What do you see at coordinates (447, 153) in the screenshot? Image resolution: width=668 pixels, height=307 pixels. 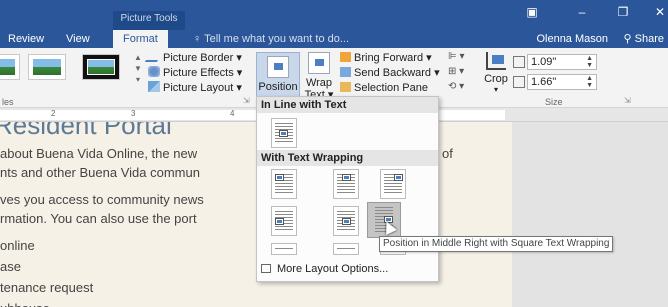 I see `doc-paragraph-fragment: of` at bounding box center [447, 153].